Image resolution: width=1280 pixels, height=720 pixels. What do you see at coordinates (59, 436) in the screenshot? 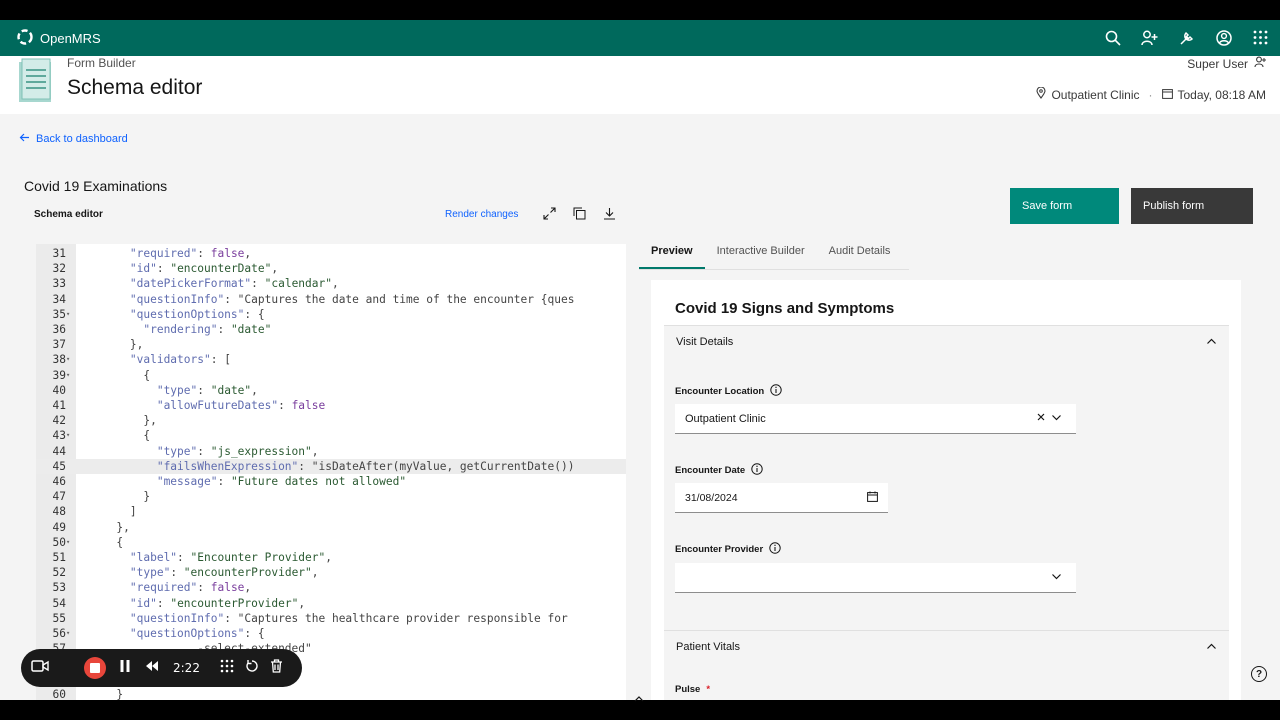
I see `line-number: 43` at bounding box center [59, 436].